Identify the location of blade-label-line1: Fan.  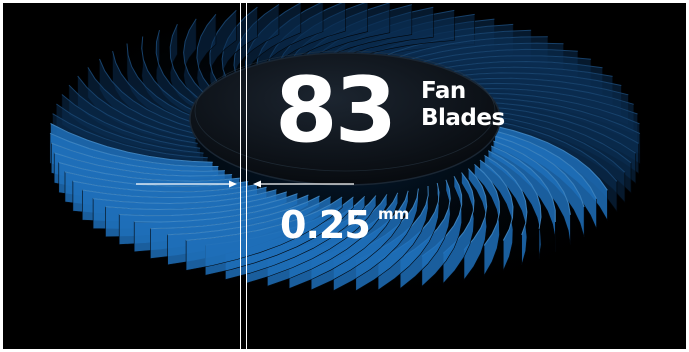
(443, 91).